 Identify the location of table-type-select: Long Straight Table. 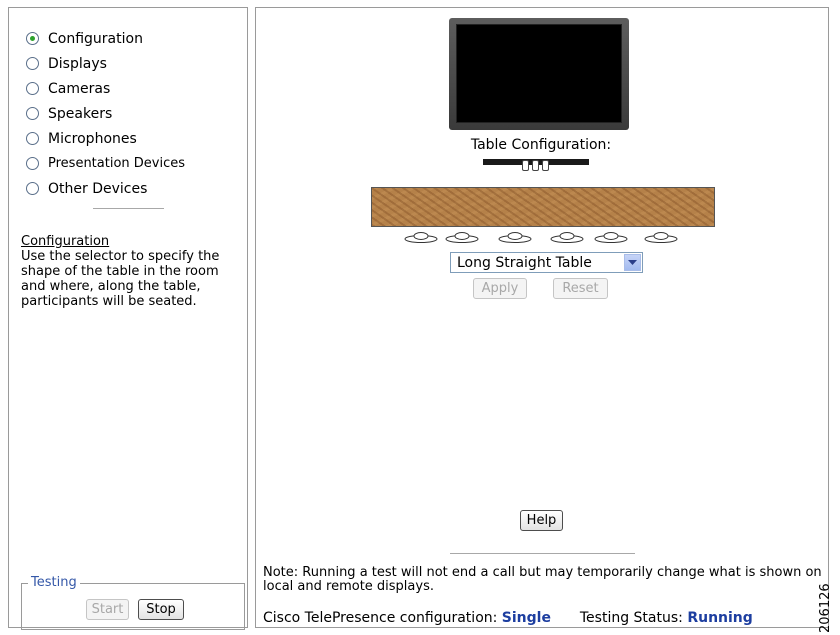
(546, 262).